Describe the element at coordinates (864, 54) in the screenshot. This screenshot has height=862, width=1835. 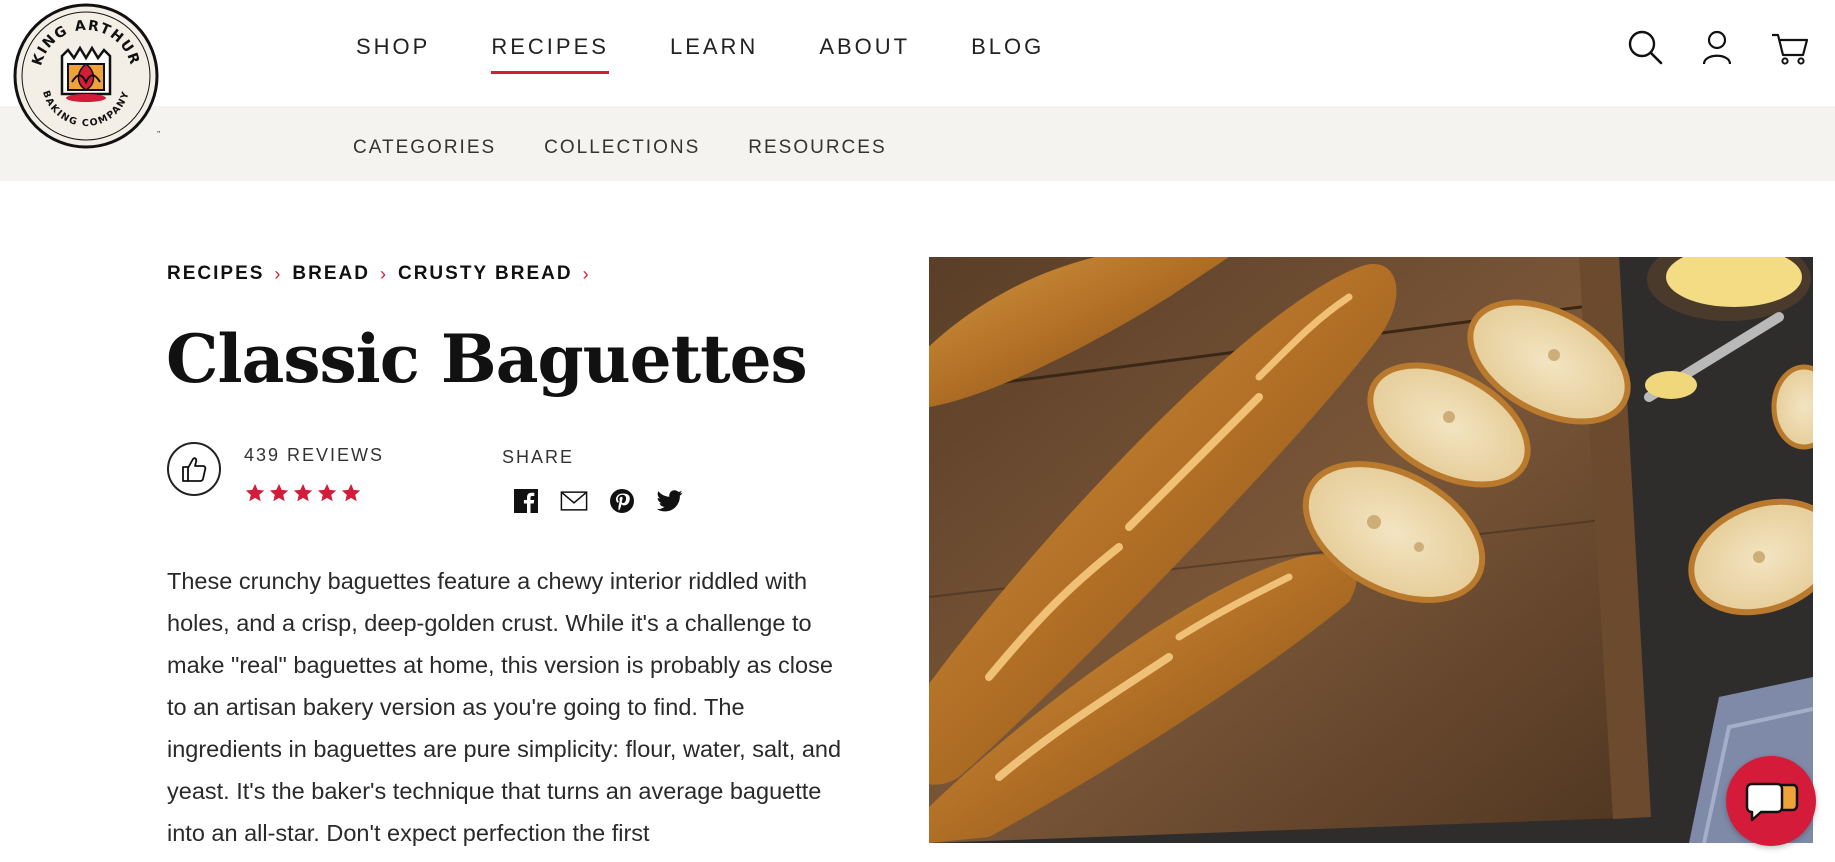
I see `nav-item-about: ABOUT` at that location.